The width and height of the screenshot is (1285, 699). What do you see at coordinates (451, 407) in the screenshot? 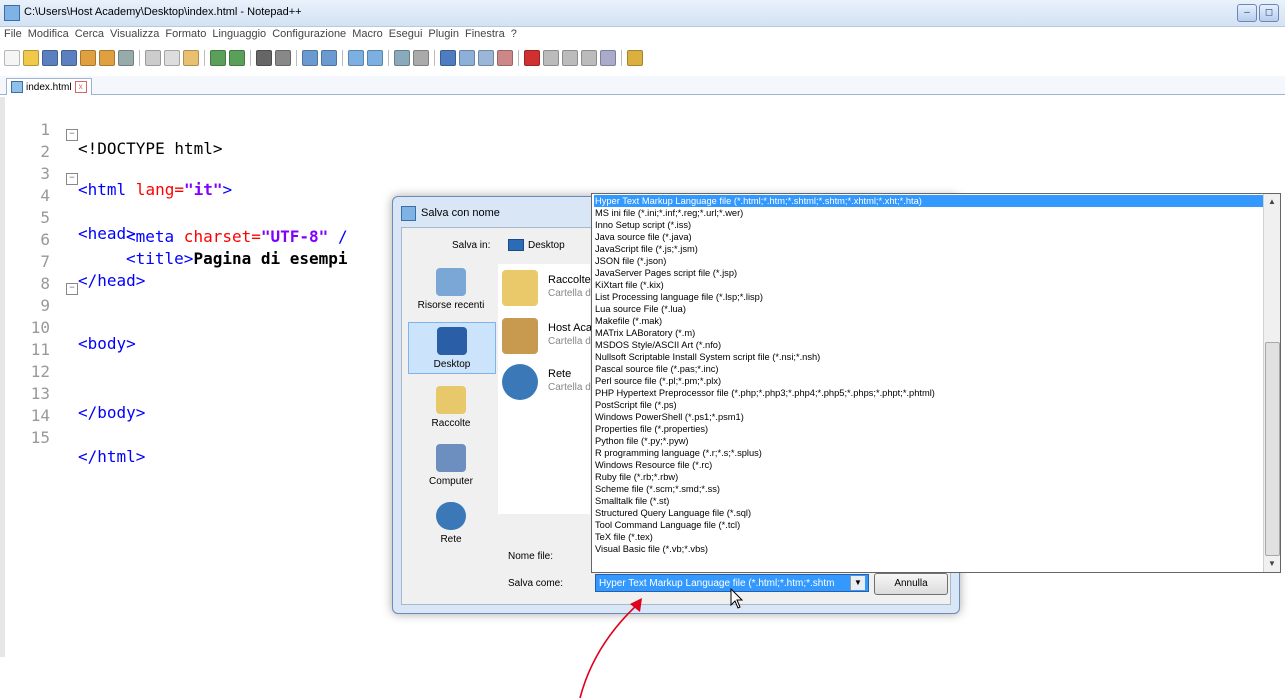
I see `place-libraries: Raccolte` at bounding box center [451, 407].